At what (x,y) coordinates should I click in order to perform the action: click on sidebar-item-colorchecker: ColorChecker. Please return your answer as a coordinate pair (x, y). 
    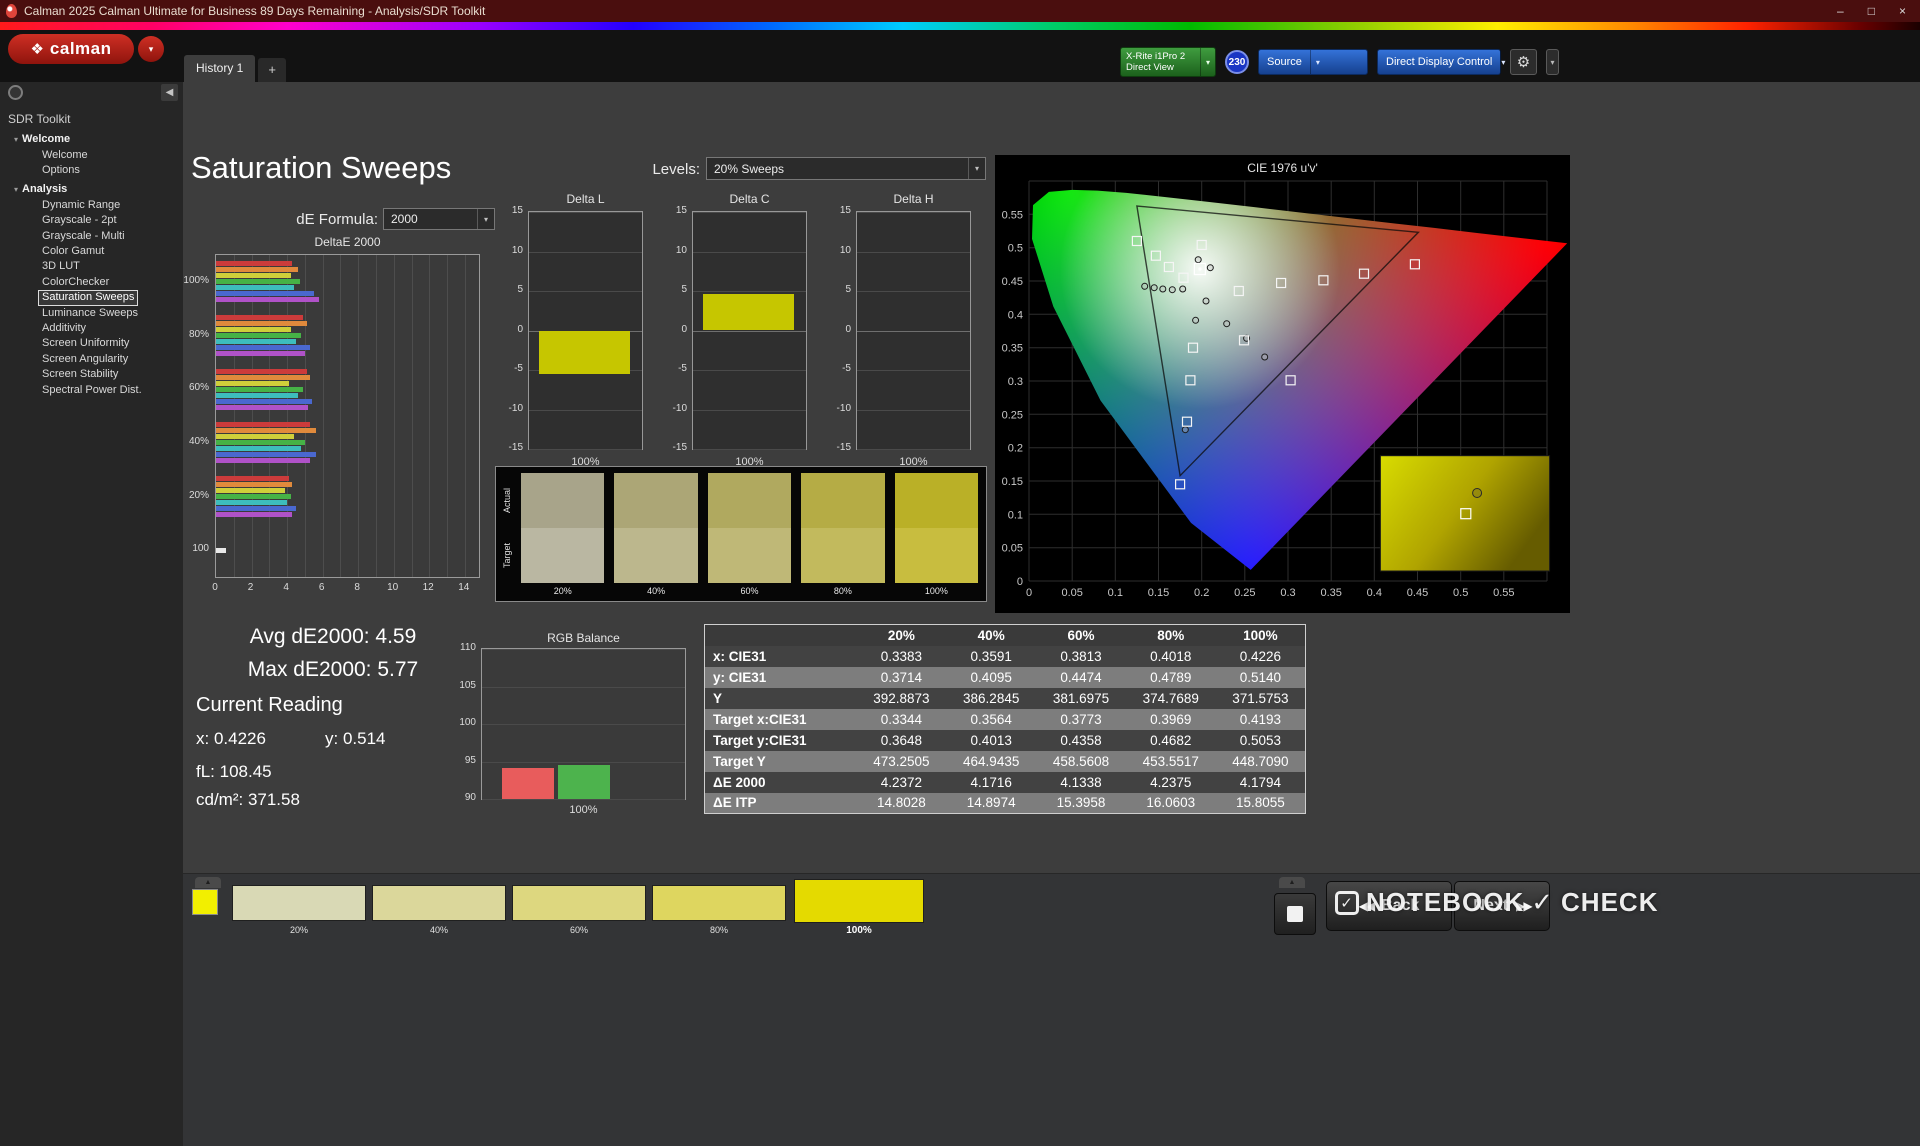
    Looking at the image, I should click on (75, 282).